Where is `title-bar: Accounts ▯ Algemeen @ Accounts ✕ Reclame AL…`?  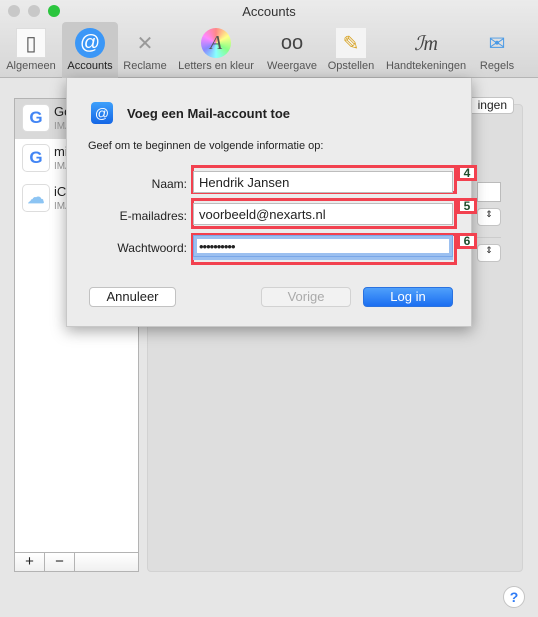
title-bar: Accounts ▯ Algemeen @ Accounts ✕ Reclame AL… is located at coordinates (269, 39).